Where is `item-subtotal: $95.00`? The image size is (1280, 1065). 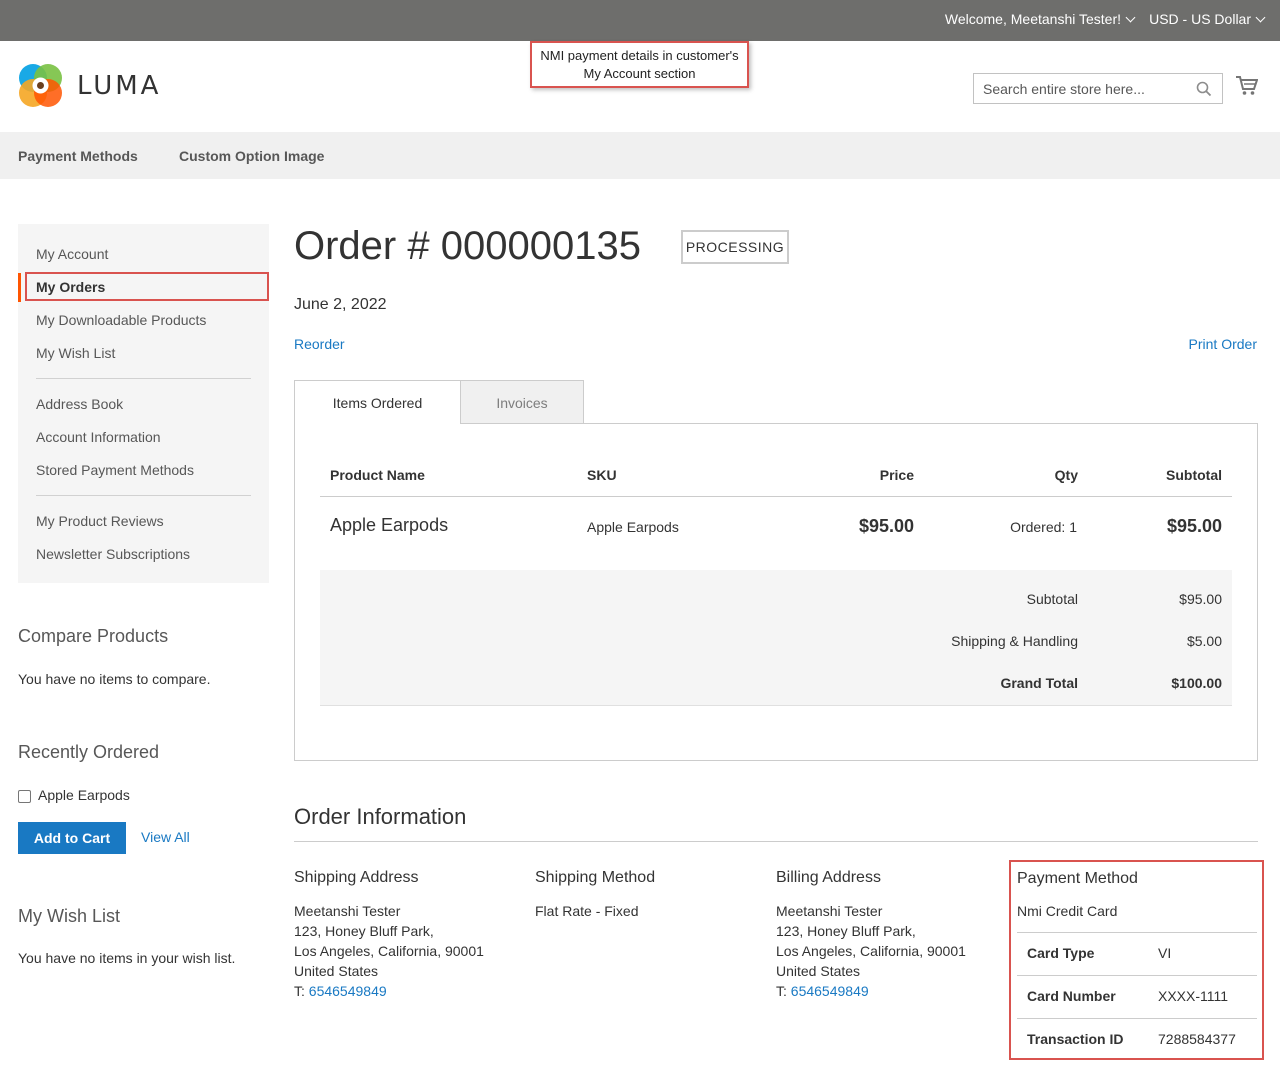
item-subtotal: $95.00 is located at coordinates (1194, 526).